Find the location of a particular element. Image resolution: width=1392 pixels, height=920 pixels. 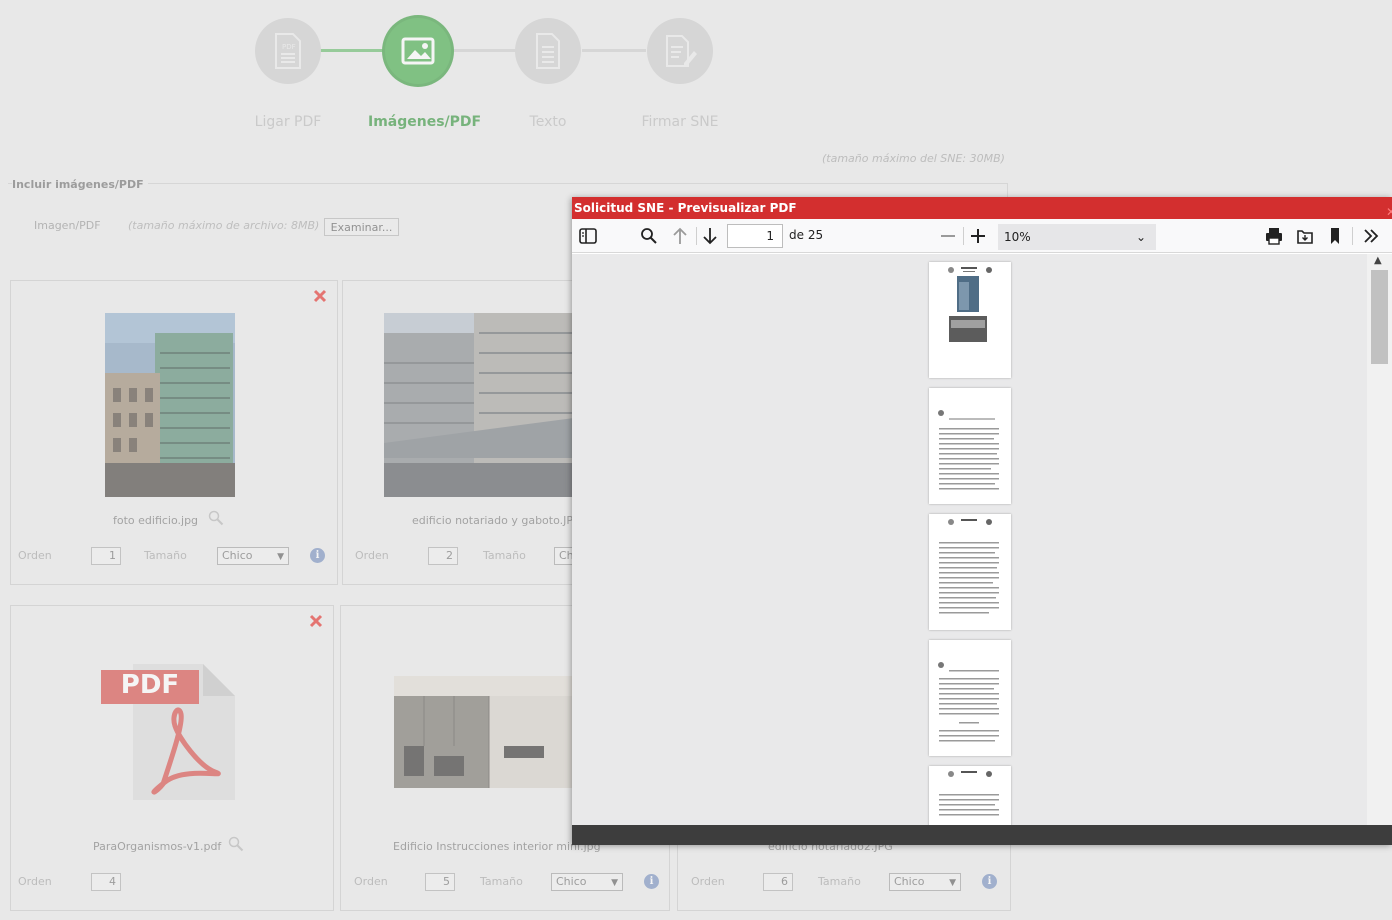

scroll-up-icon: ▲ is located at coordinates (1378, 260).